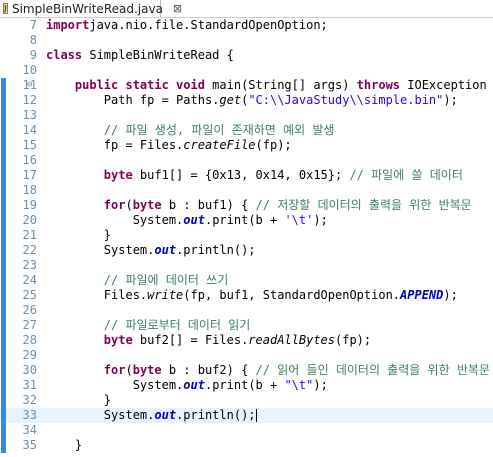 The height and width of the screenshot is (457, 493). What do you see at coordinates (230, 100) in the screenshot?
I see `code-token: get` at bounding box center [230, 100].